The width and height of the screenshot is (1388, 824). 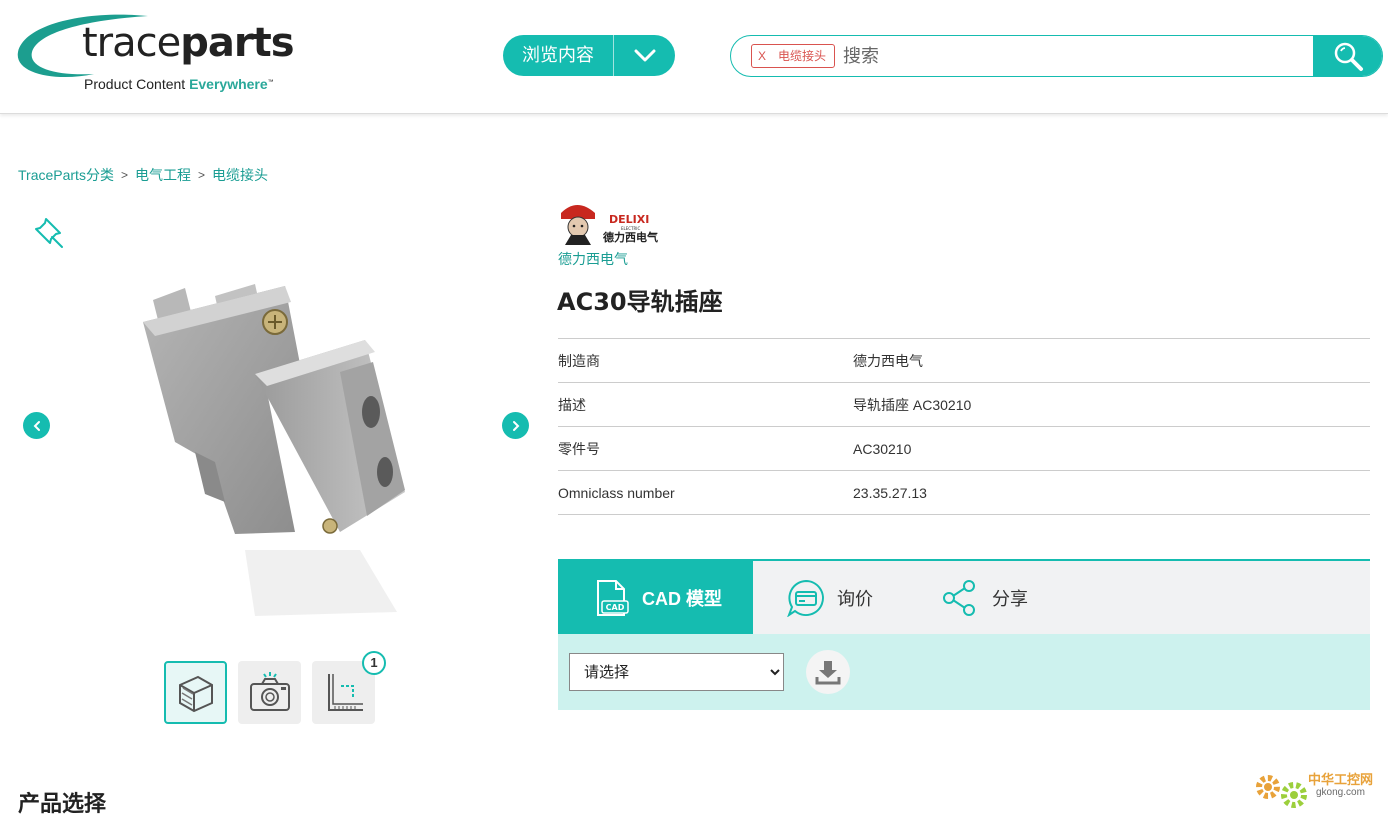 What do you see at coordinates (572, 404) in the screenshot?
I see `spec-key: 描述` at bounding box center [572, 404].